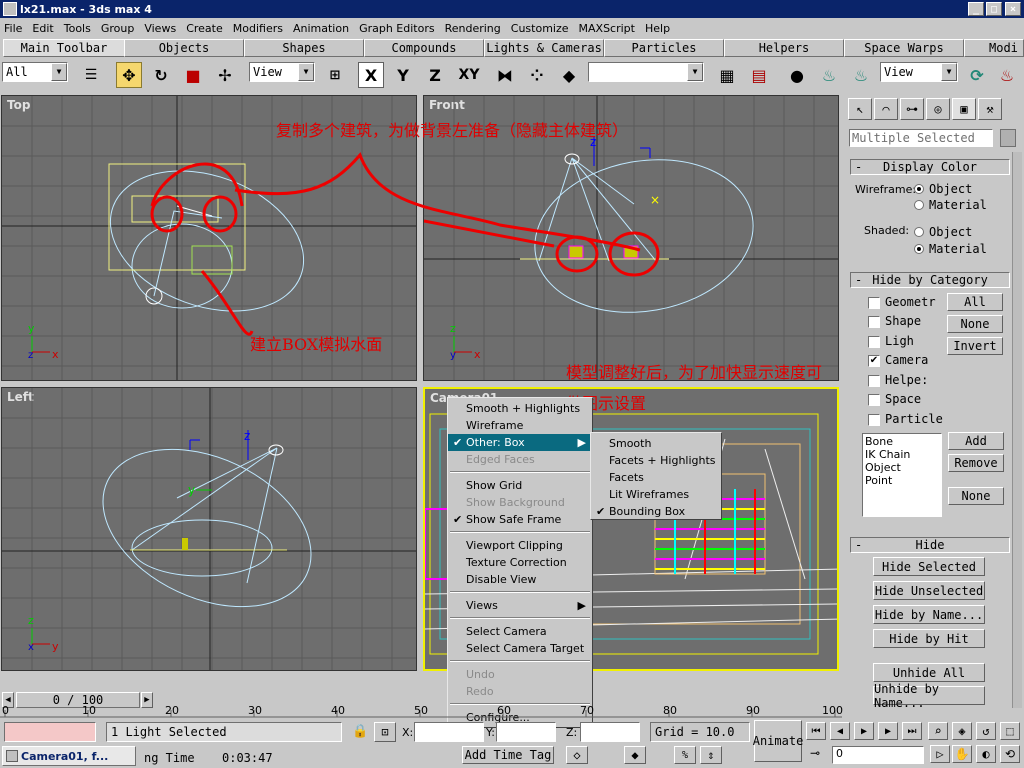  Describe the element at coordinates (1017, 430) in the screenshot. I see `command-panel-scrollbar` at that location.